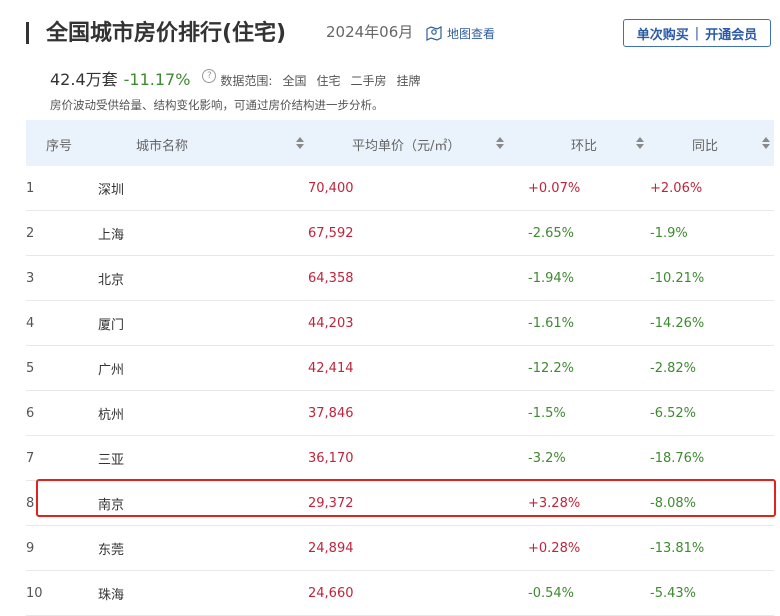  I want to click on header-index-label: 序号, so click(59, 146).